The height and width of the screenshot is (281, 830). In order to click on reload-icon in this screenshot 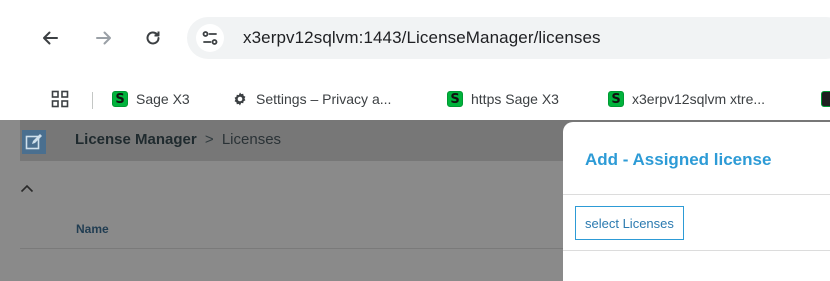, I will do `click(153, 38)`.